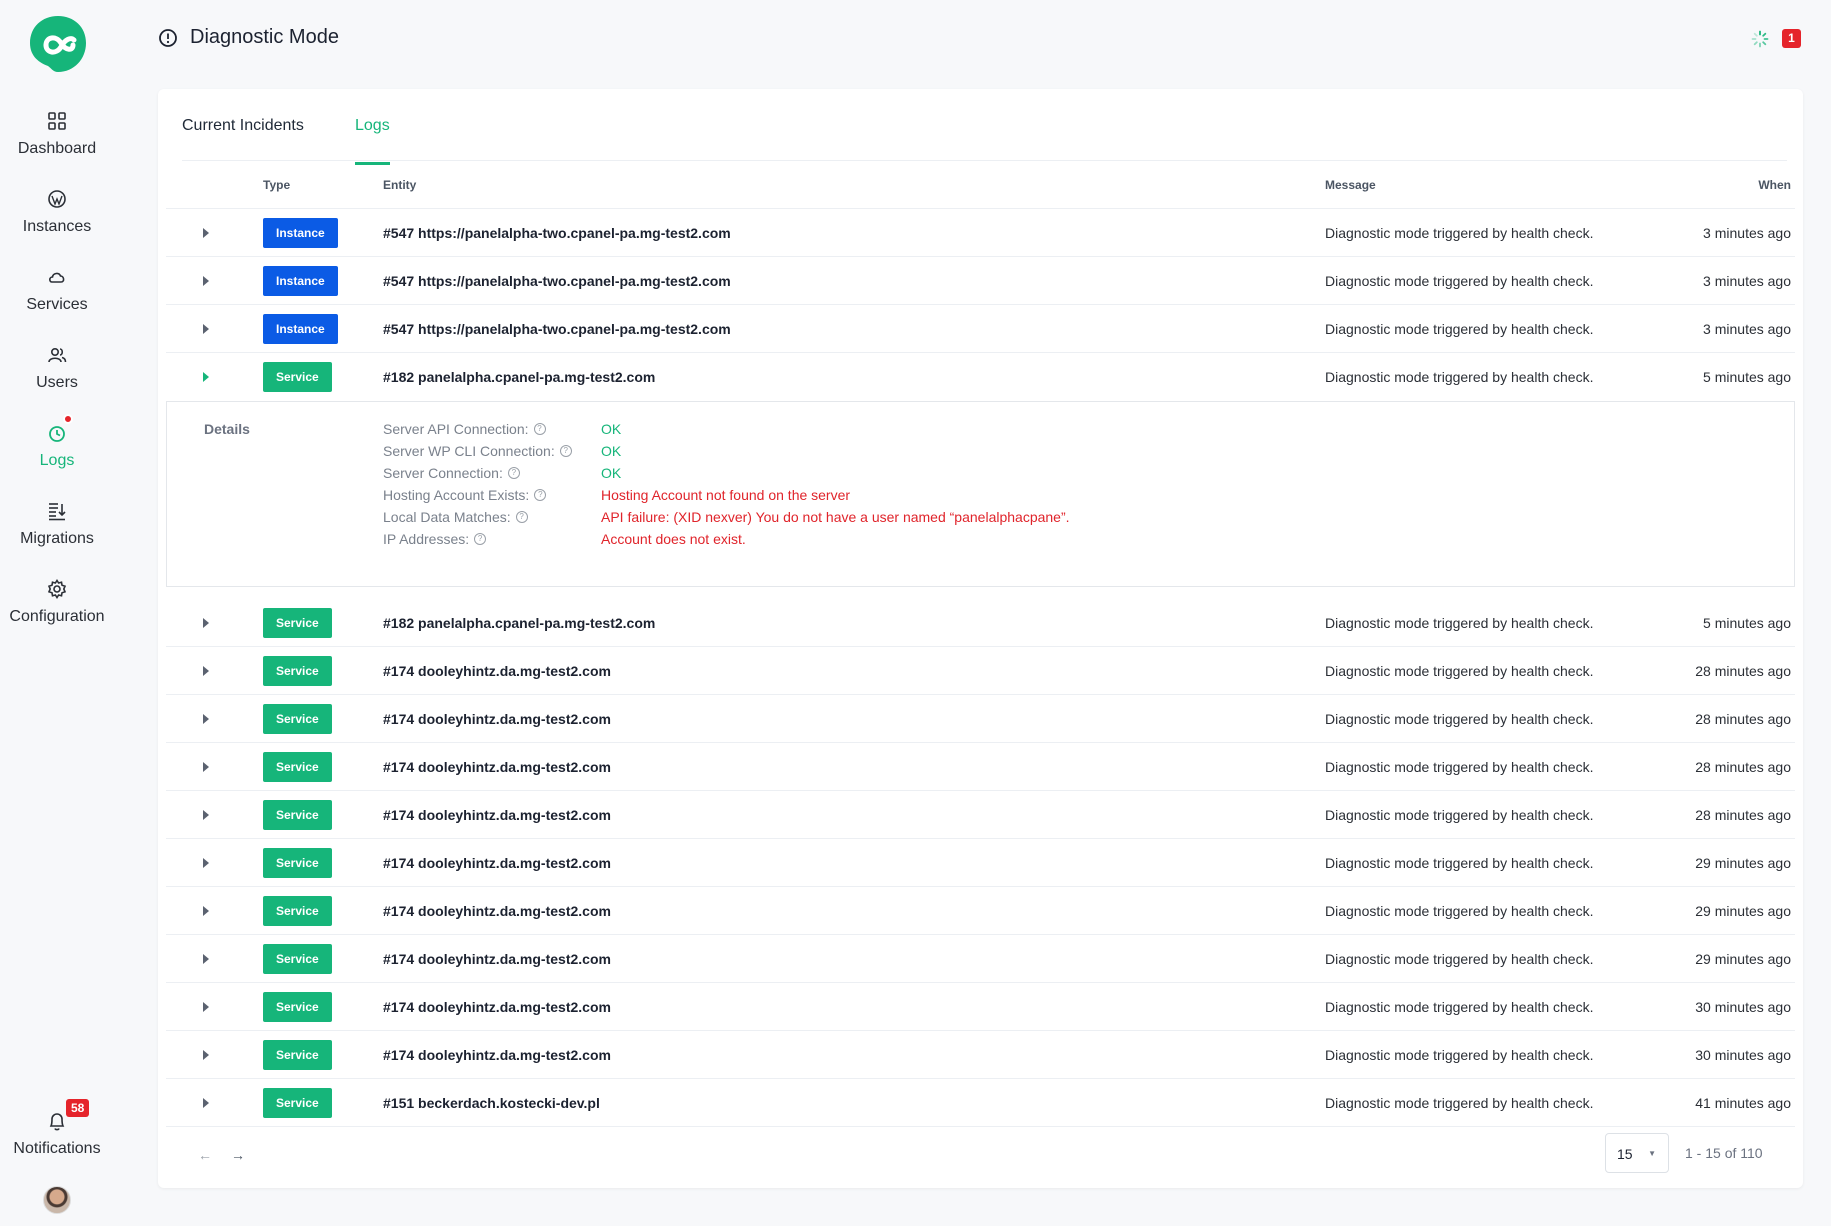  Describe the element at coordinates (57, 1128) in the screenshot. I see `sidebar-item-notifications: 58 Notifications` at that location.